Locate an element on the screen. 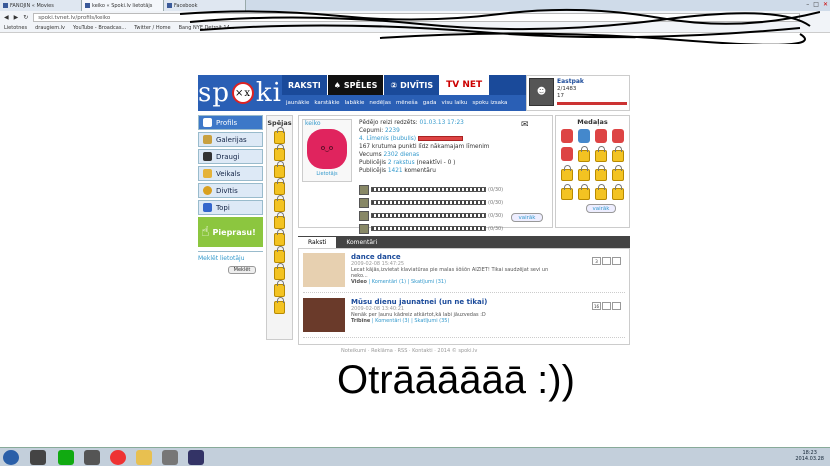 The image size is (830, 466). tab-komentari: Komentāri is located at coordinates (361, 242).